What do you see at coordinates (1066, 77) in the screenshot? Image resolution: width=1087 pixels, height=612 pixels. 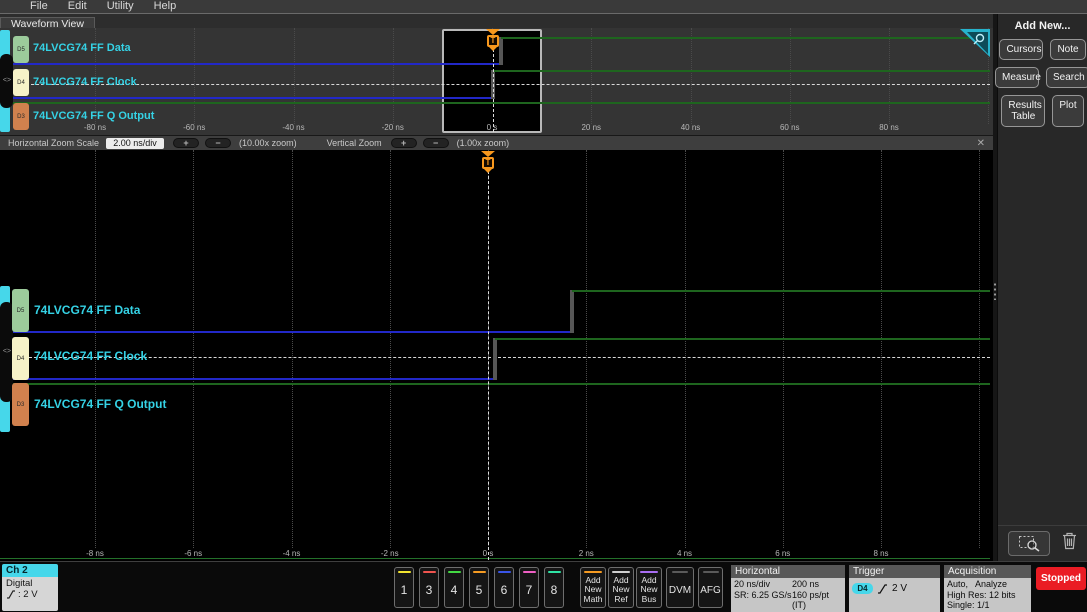 I see `search-button: Search` at bounding box center [1066, 77].